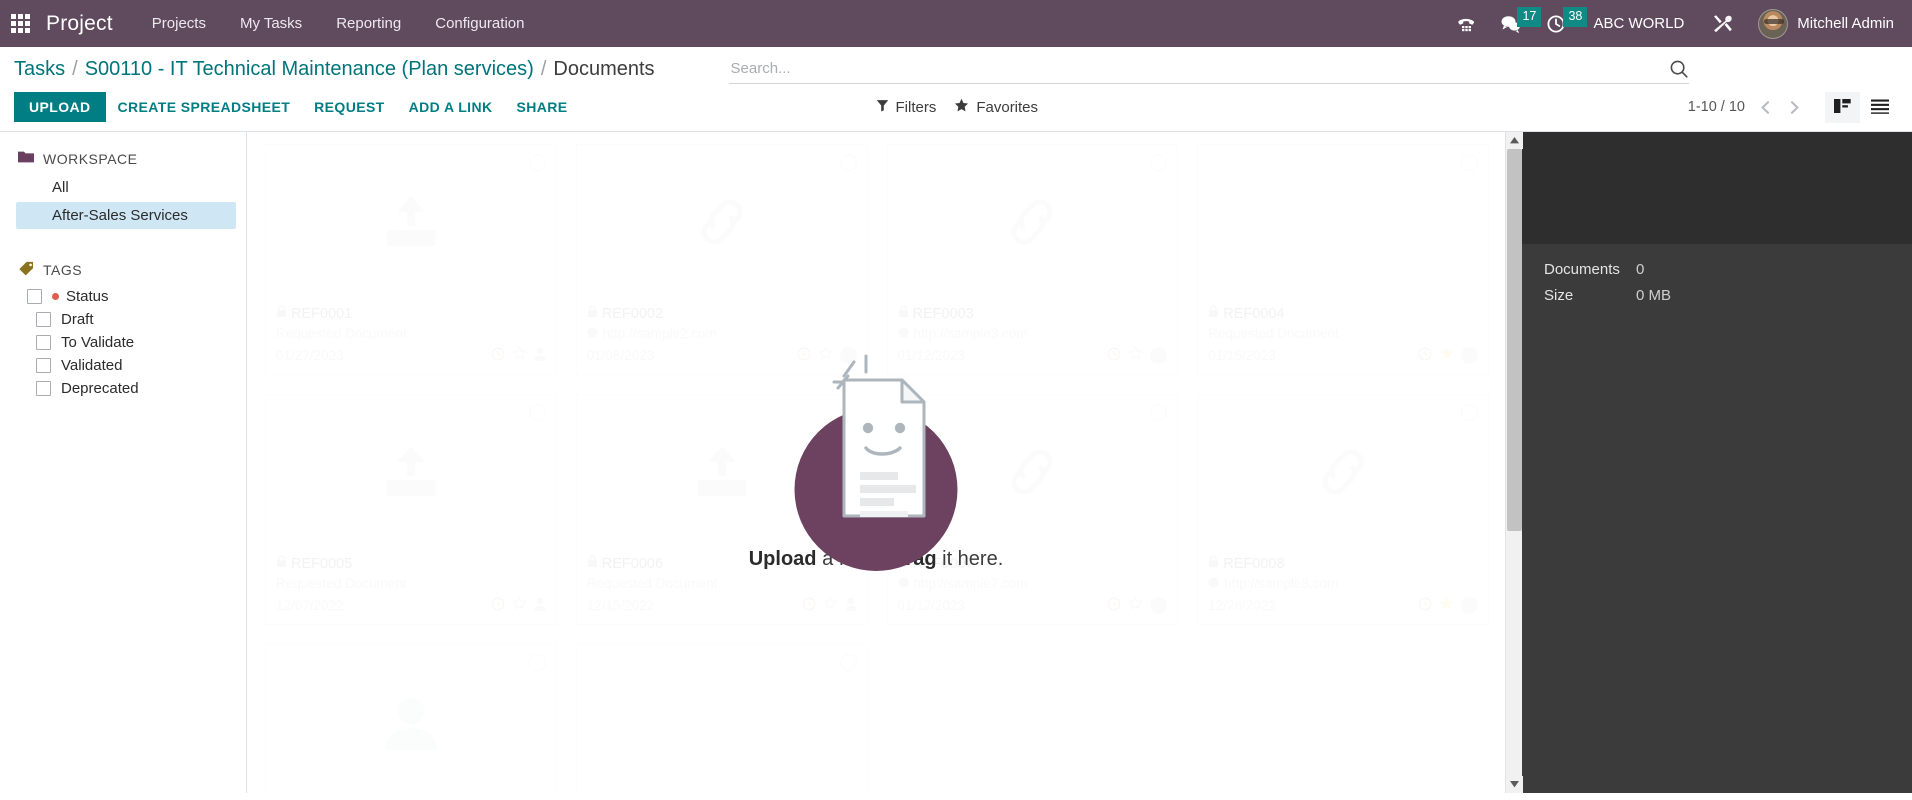 The height and width of the screenshot is (800, 1912). What do you see at coordinates (87, 296) in the screenshot?
I see `tag-label-status: Status` at bounding box center [87, 296].